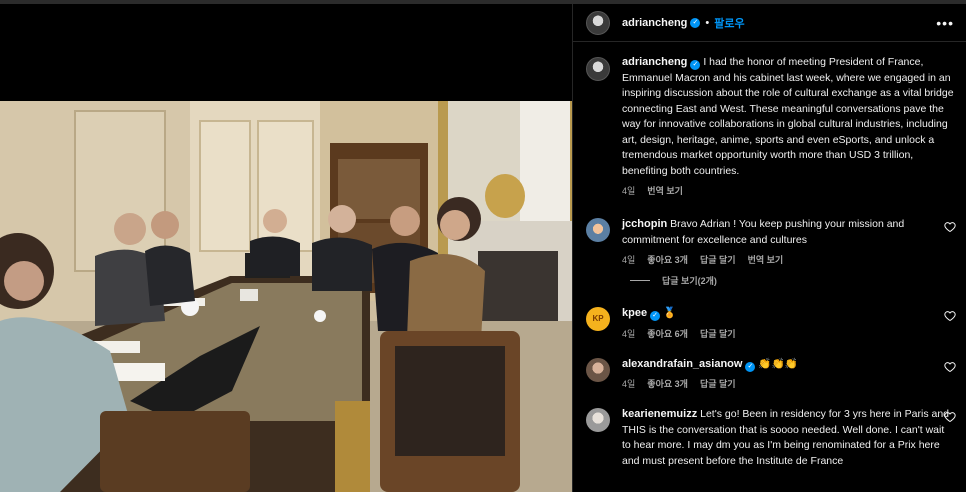 The image size is (966, 492). Describe the element at coordinates (659, 414) in the screenshot. I see `commenter-username: kearienemuizz` at that location.